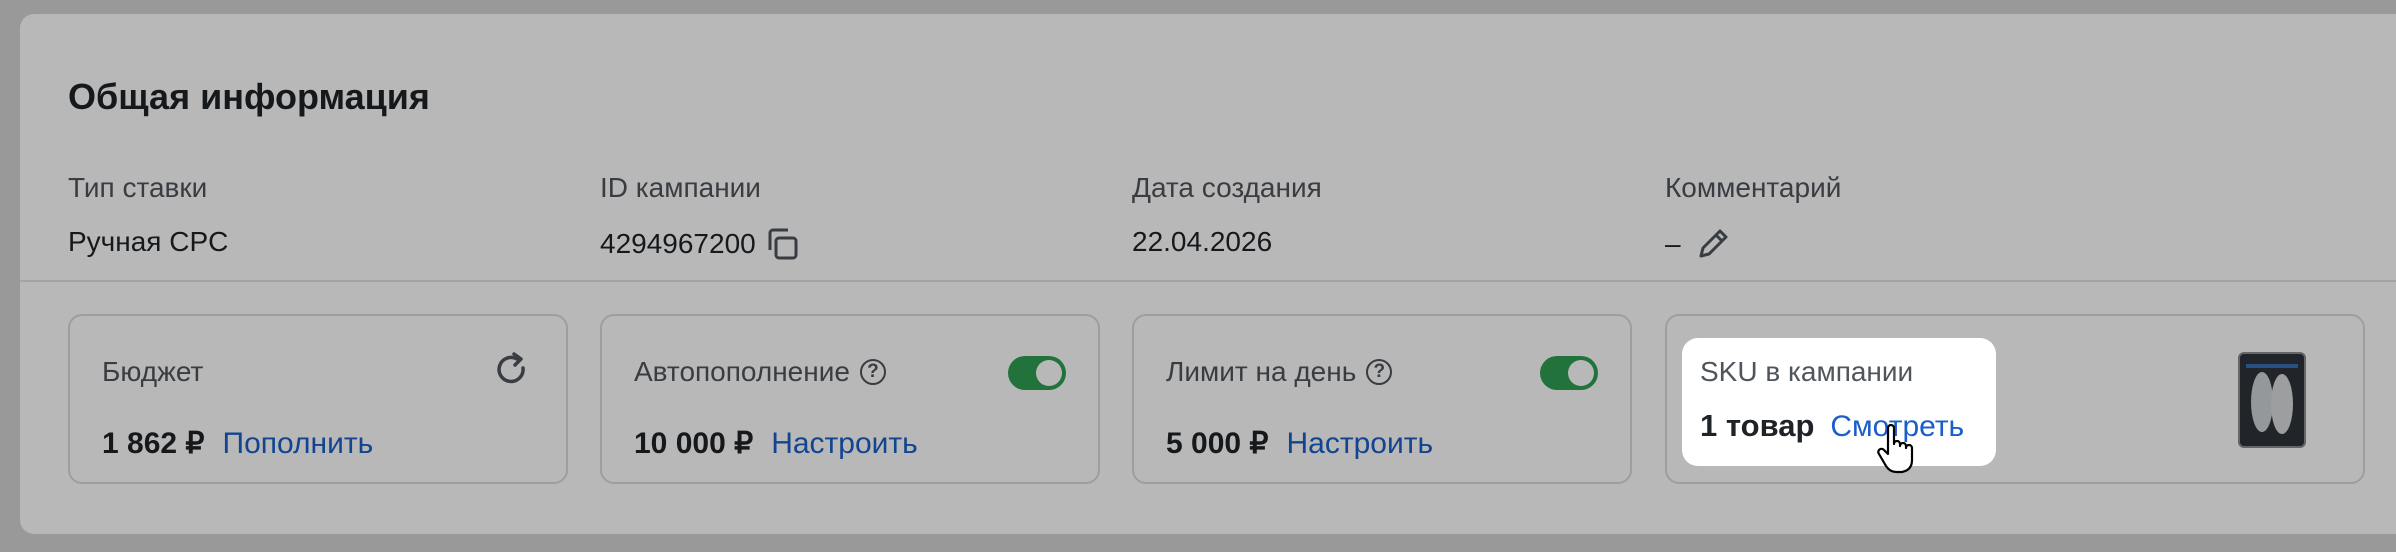 Image resolution: width=2396 pixels, height=552 pixels. Describe the element at coordinates (1569, 373) in the screenshot. I see `daily-limit-toggle` at that location.